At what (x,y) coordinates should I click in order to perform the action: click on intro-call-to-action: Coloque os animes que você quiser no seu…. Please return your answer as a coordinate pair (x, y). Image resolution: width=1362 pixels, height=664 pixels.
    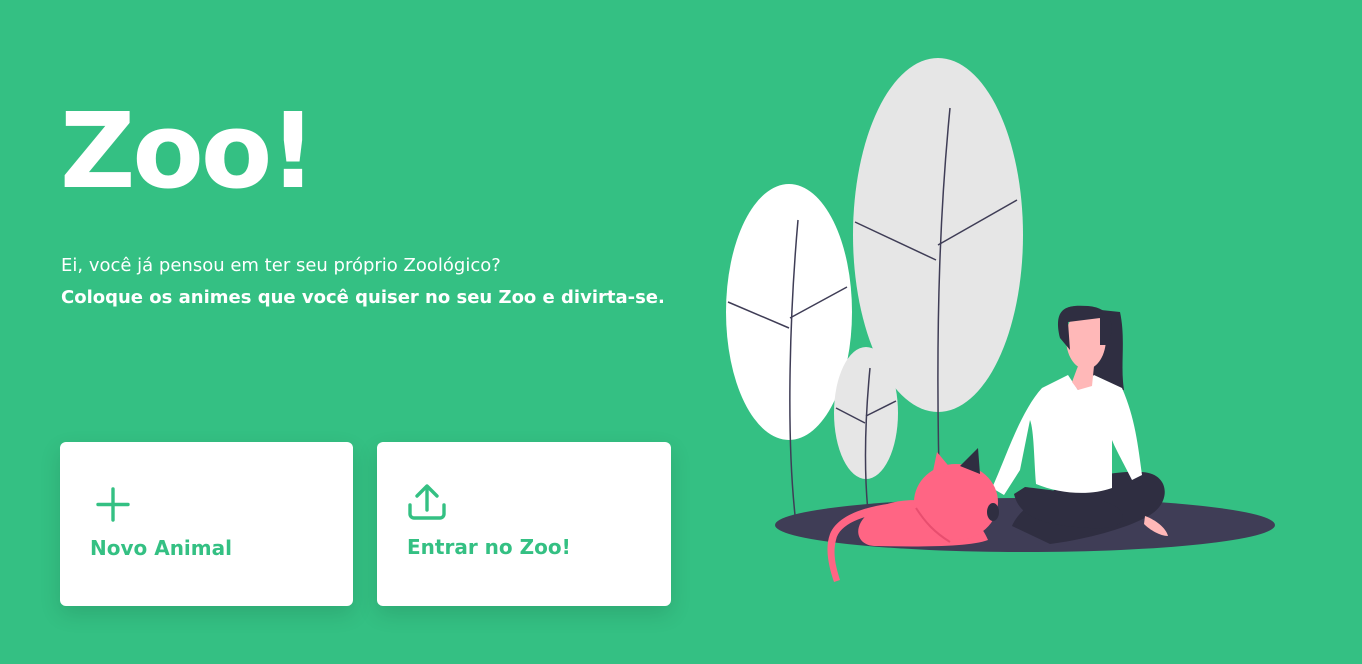
    Looking at the image, I should click on (363, 297).